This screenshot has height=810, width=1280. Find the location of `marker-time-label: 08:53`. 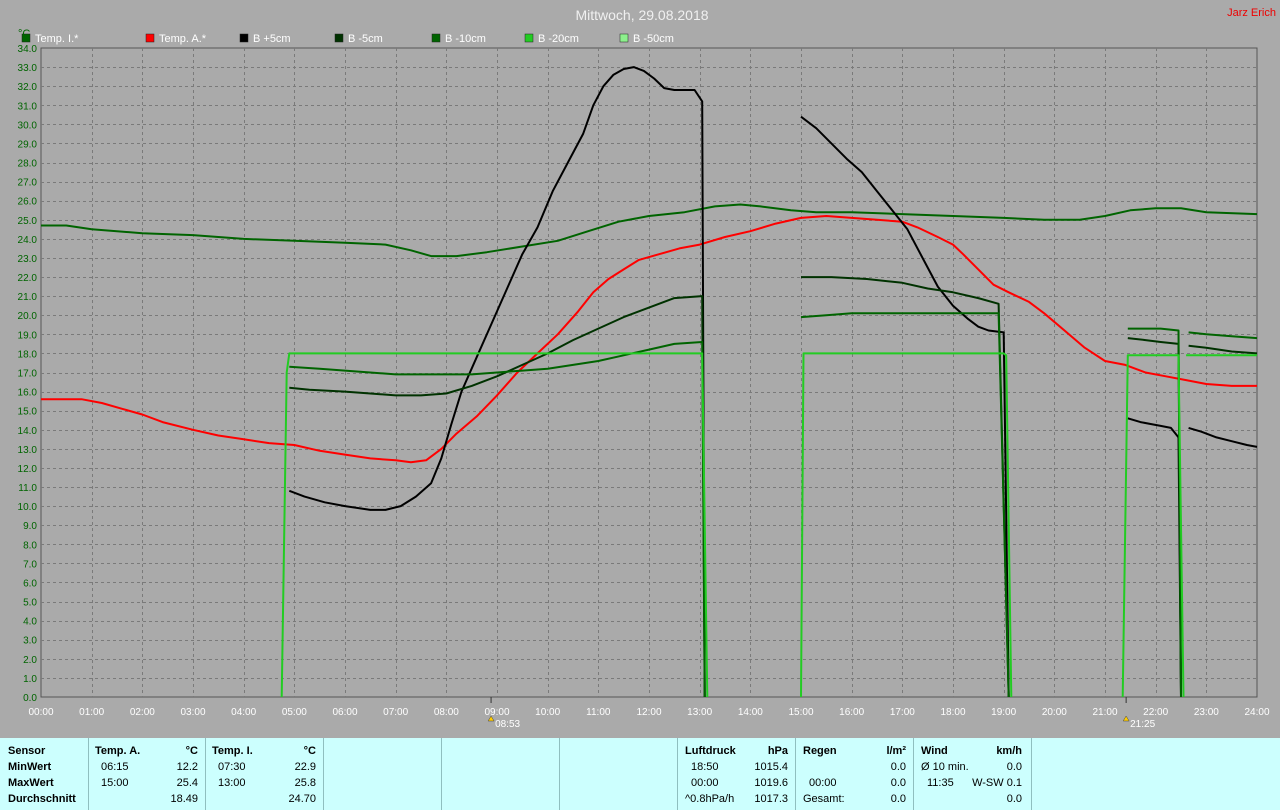

marker-time-label: 08:53 is located at coordinates (507, 724).